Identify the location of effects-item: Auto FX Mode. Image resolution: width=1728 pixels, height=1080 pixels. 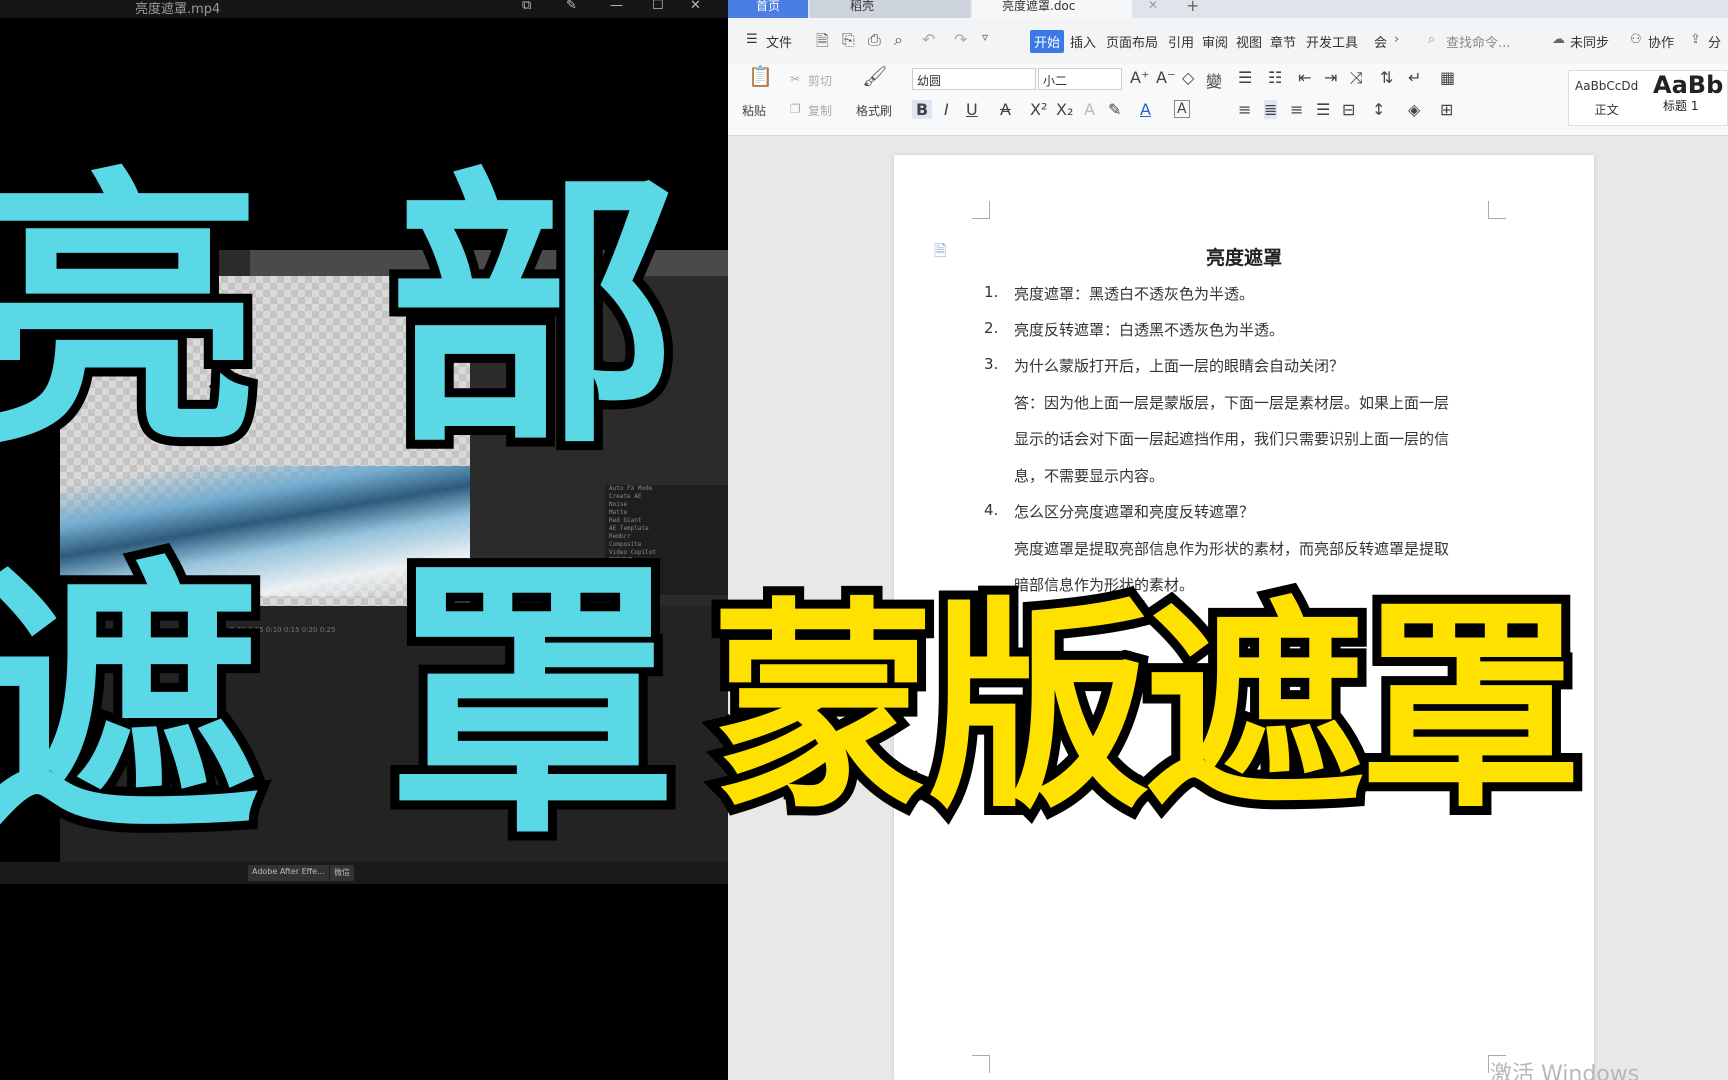
(631, 488).